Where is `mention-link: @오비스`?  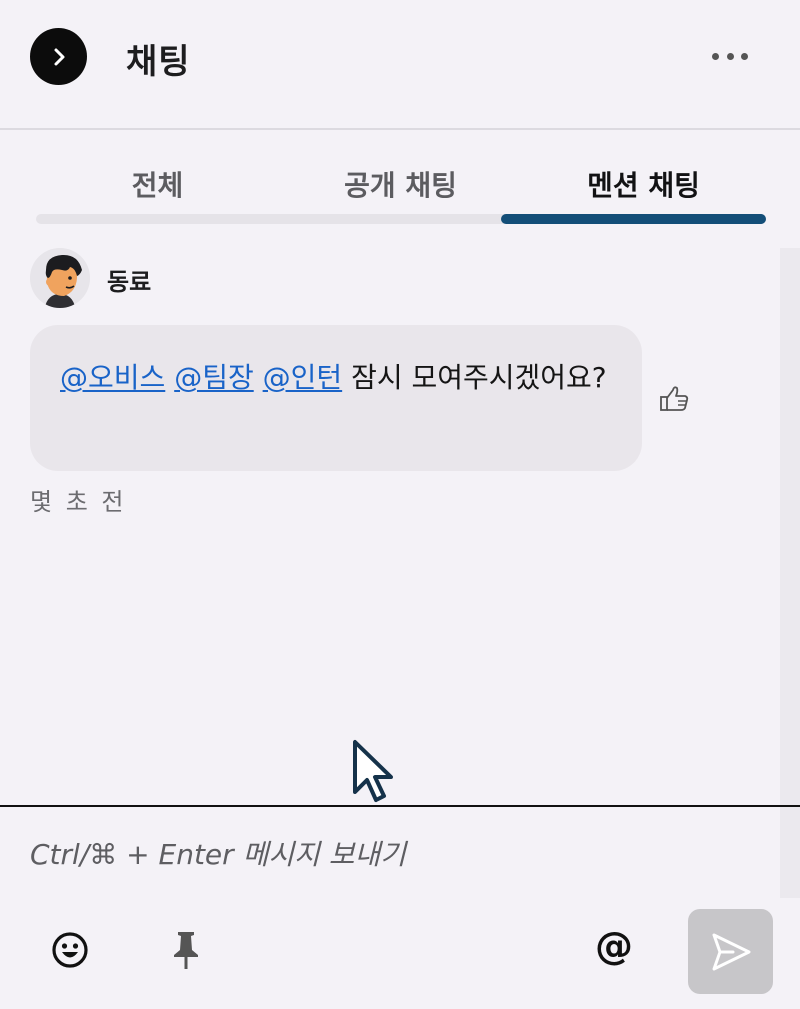 mention-link: @오비스 is located at coordinates (112, 377).